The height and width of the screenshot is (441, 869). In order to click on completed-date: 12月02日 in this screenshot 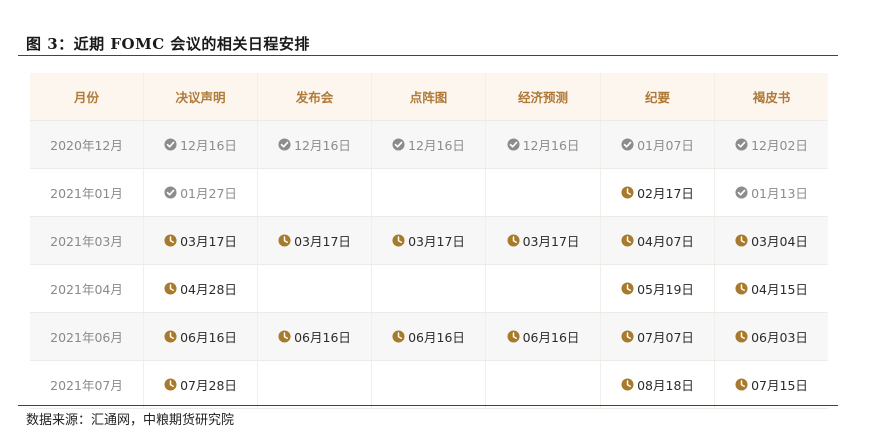, I will do `click(771, 144)`.